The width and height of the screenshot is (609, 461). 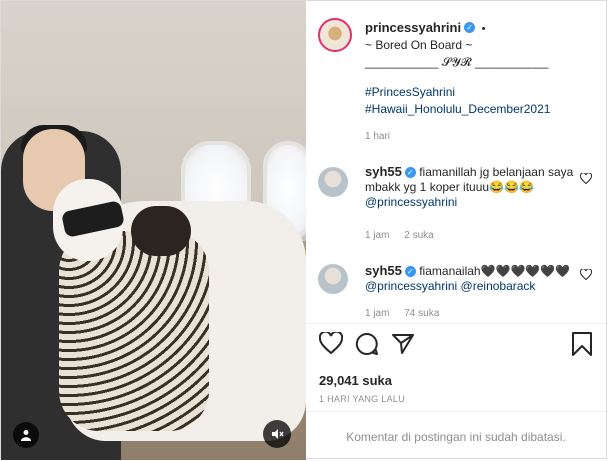 I want to click on hashtag-link: #Hawaii_Honolulu_December2021, so click(x=457, y=109).